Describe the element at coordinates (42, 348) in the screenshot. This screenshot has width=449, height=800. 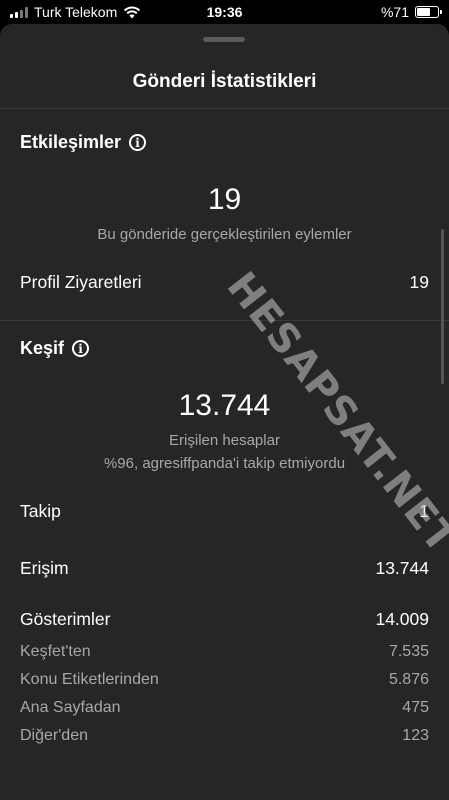
I see `discovery-title: Keşif` at that location.